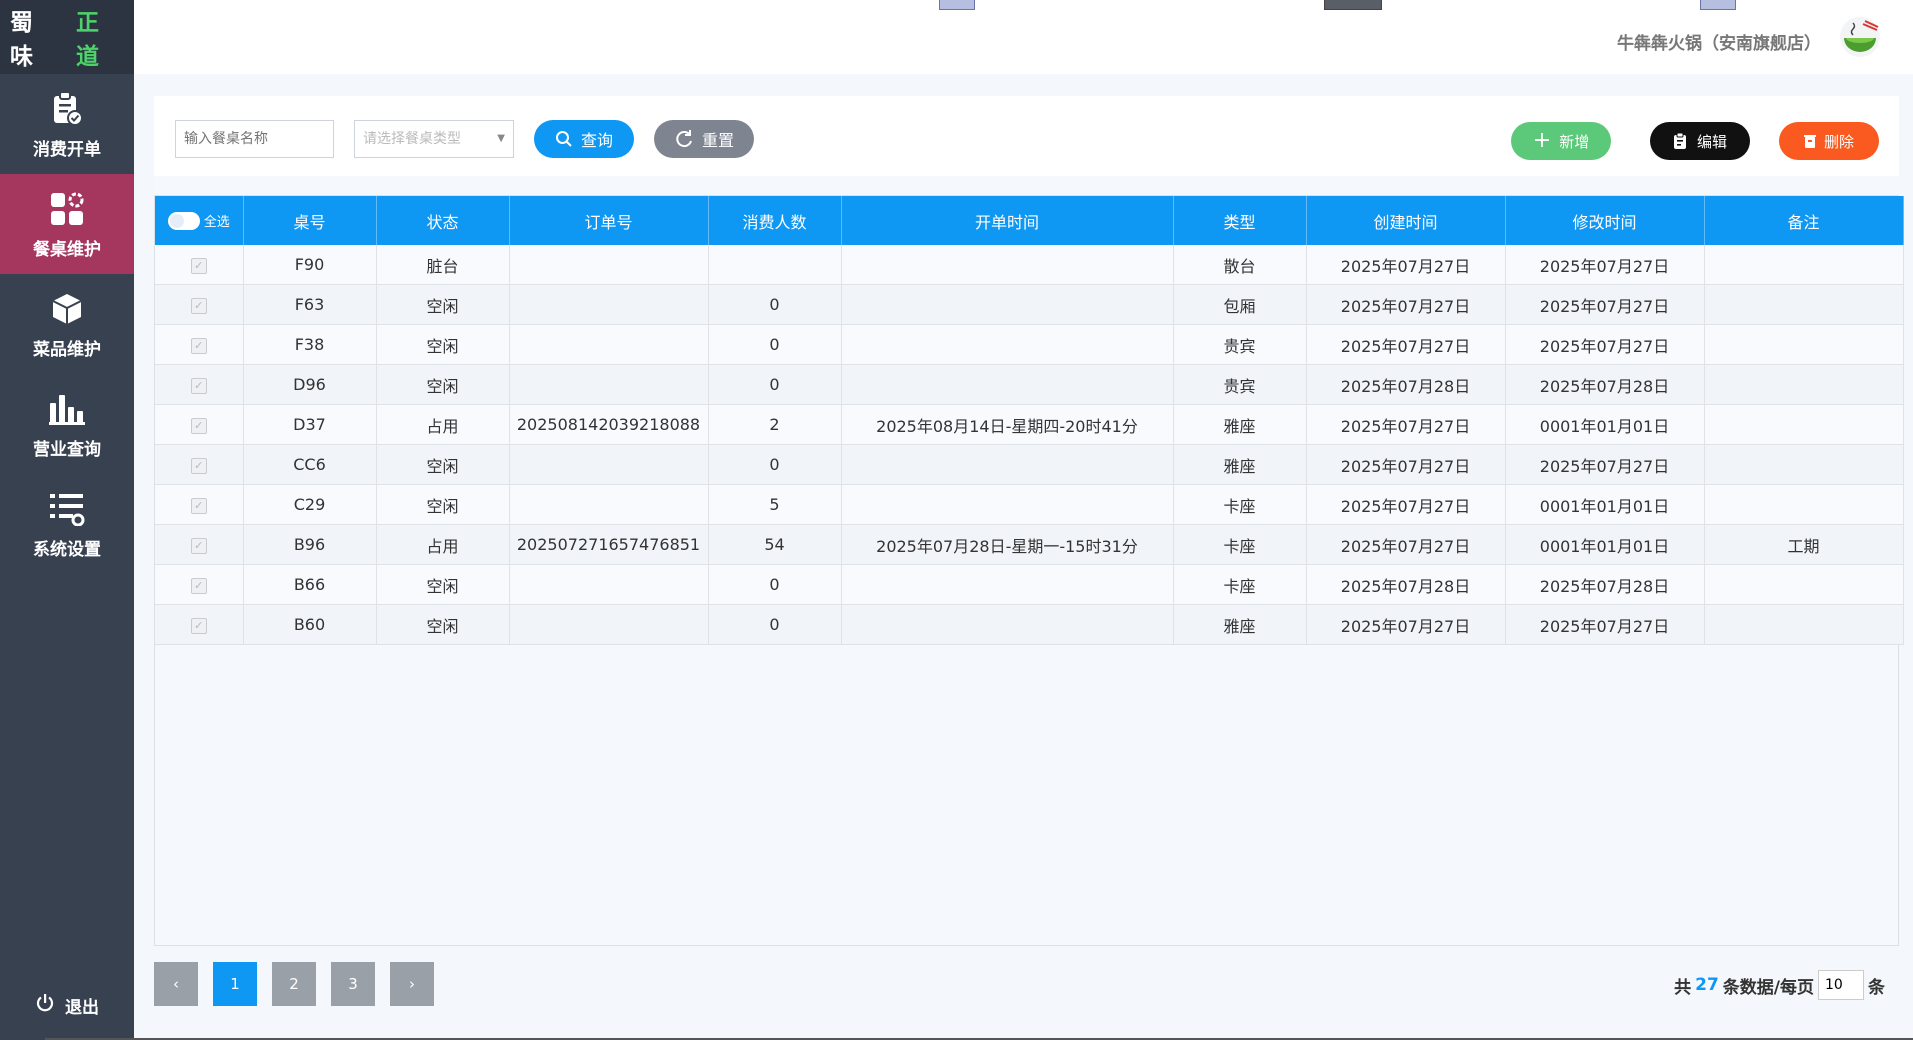 The image size is (1913, 1040). Describe the element at coordinates (1876, 987) in the screenshot. I see `per-page-unit: 条` at that location.